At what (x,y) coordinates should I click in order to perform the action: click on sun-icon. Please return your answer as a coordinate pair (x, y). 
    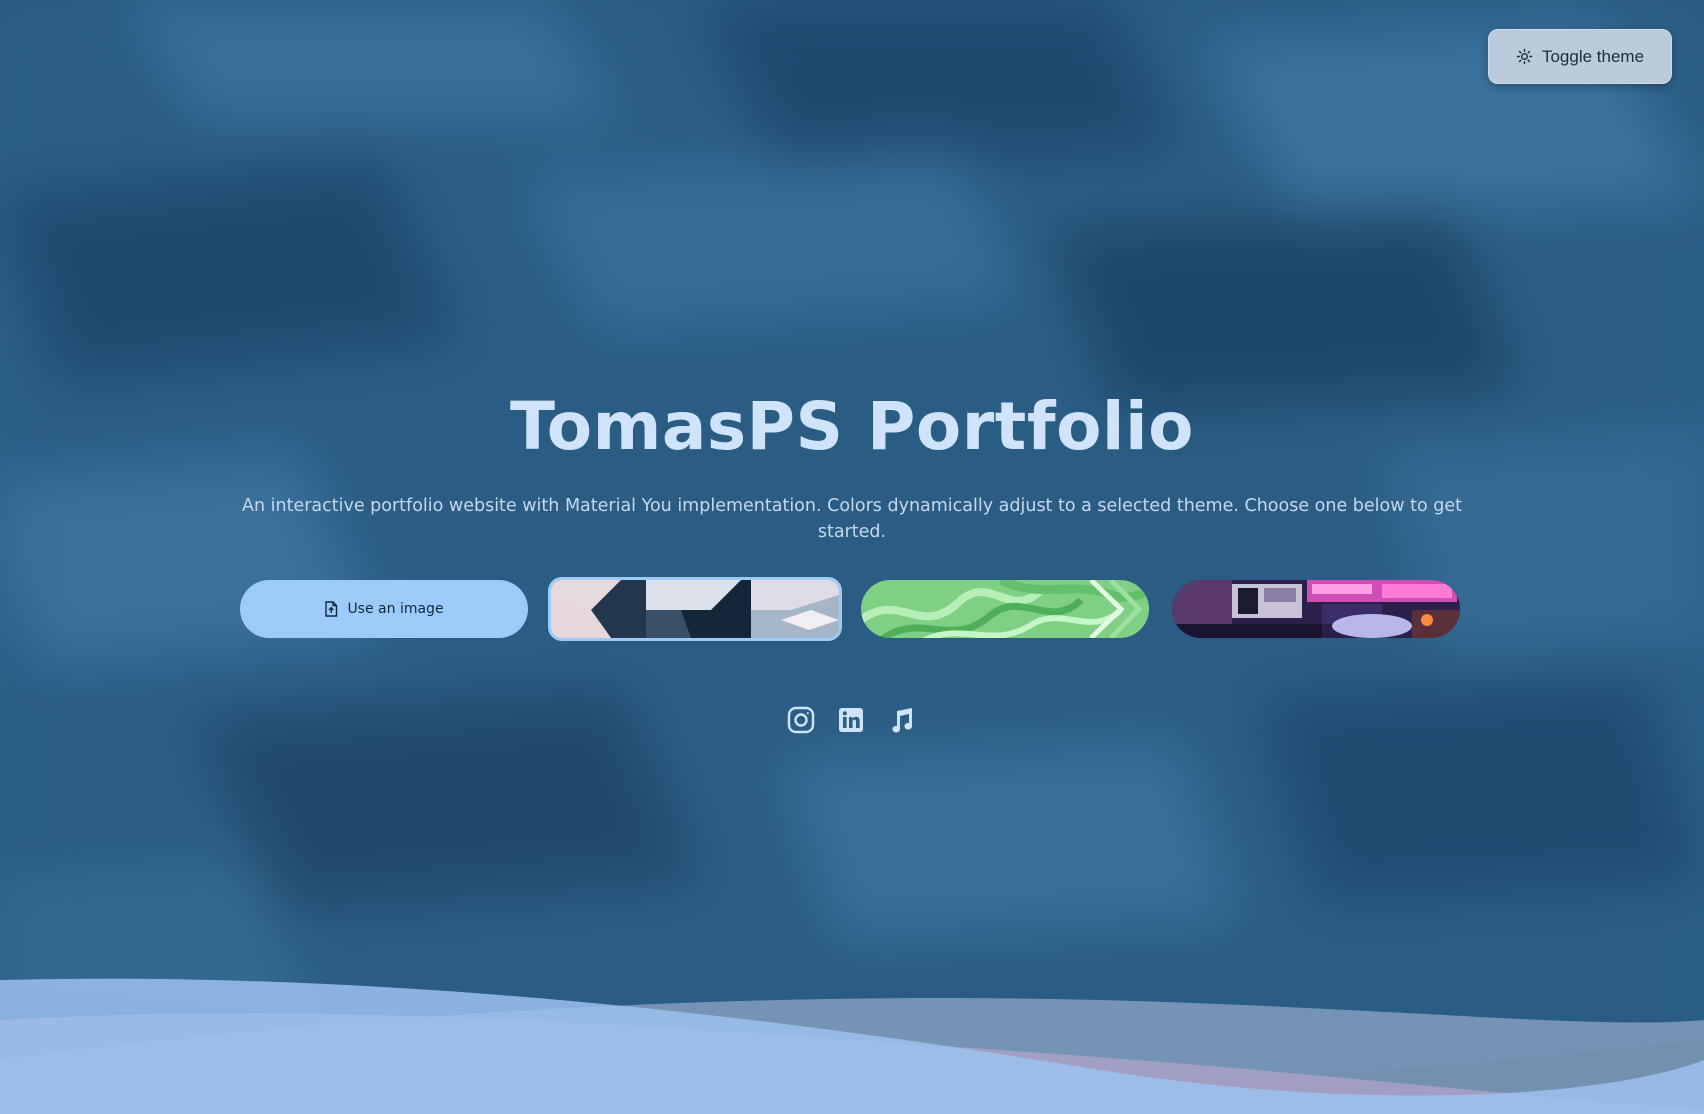
    Looking at the image, I should click on (1524, 56).